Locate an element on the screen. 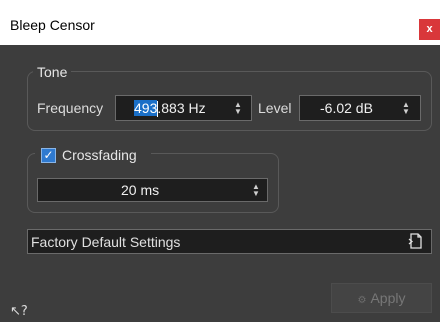  apply-label: Apply is located at coordinates (388, 298).